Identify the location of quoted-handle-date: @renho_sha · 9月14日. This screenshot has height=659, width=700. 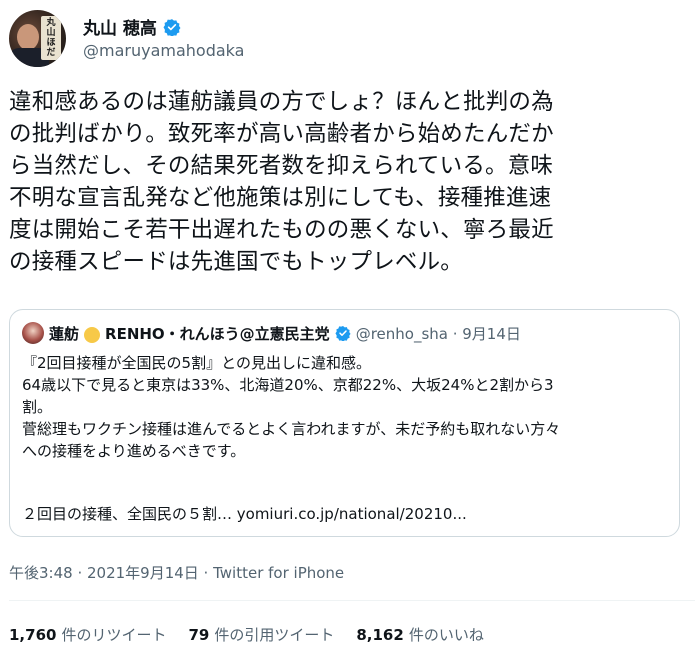
(438, 333).